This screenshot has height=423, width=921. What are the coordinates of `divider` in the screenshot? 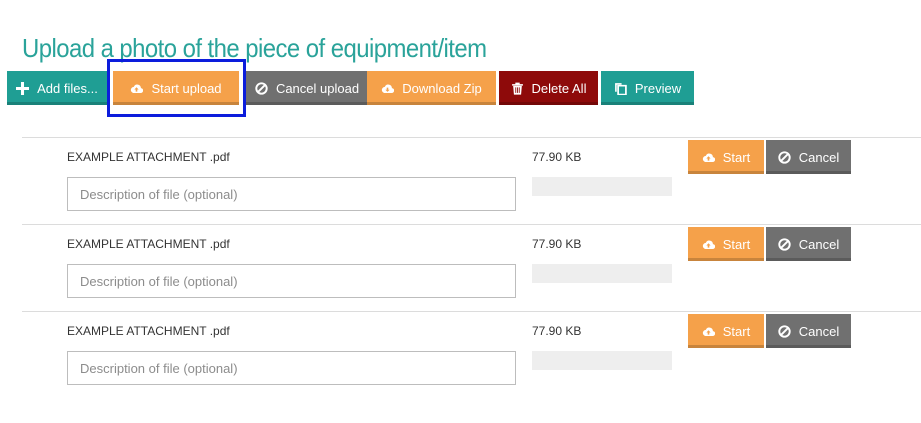 It's located at (471, 137).